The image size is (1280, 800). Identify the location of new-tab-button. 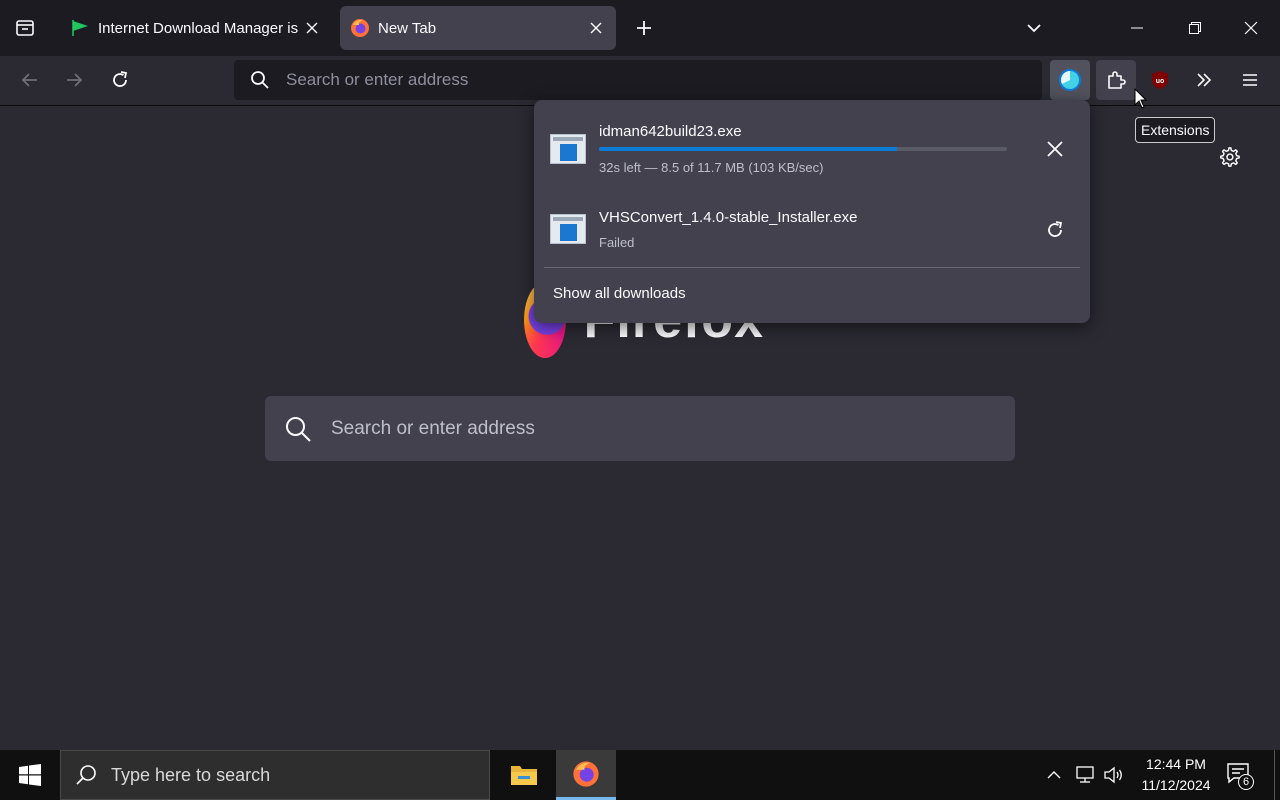
(644, 28).